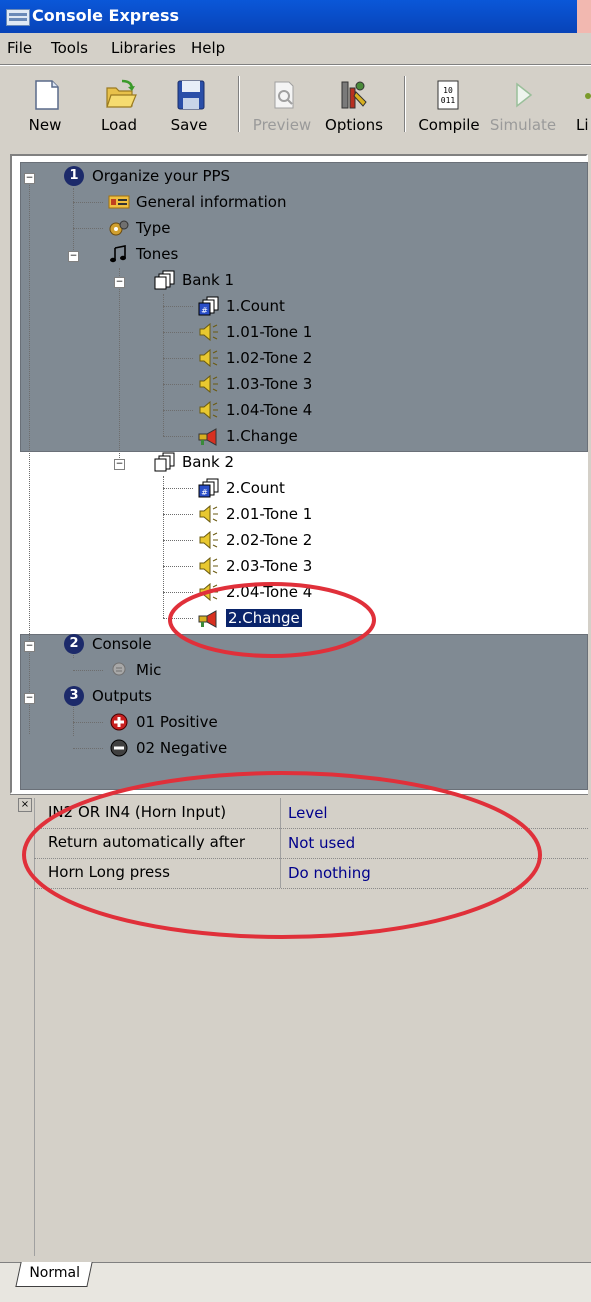 The height and width of the screenshot is (1302, 591). What do you see at coordinates (211, 202) in the screenshot?
I see `tree-node-label: General information` at bounding box center [211, 202].